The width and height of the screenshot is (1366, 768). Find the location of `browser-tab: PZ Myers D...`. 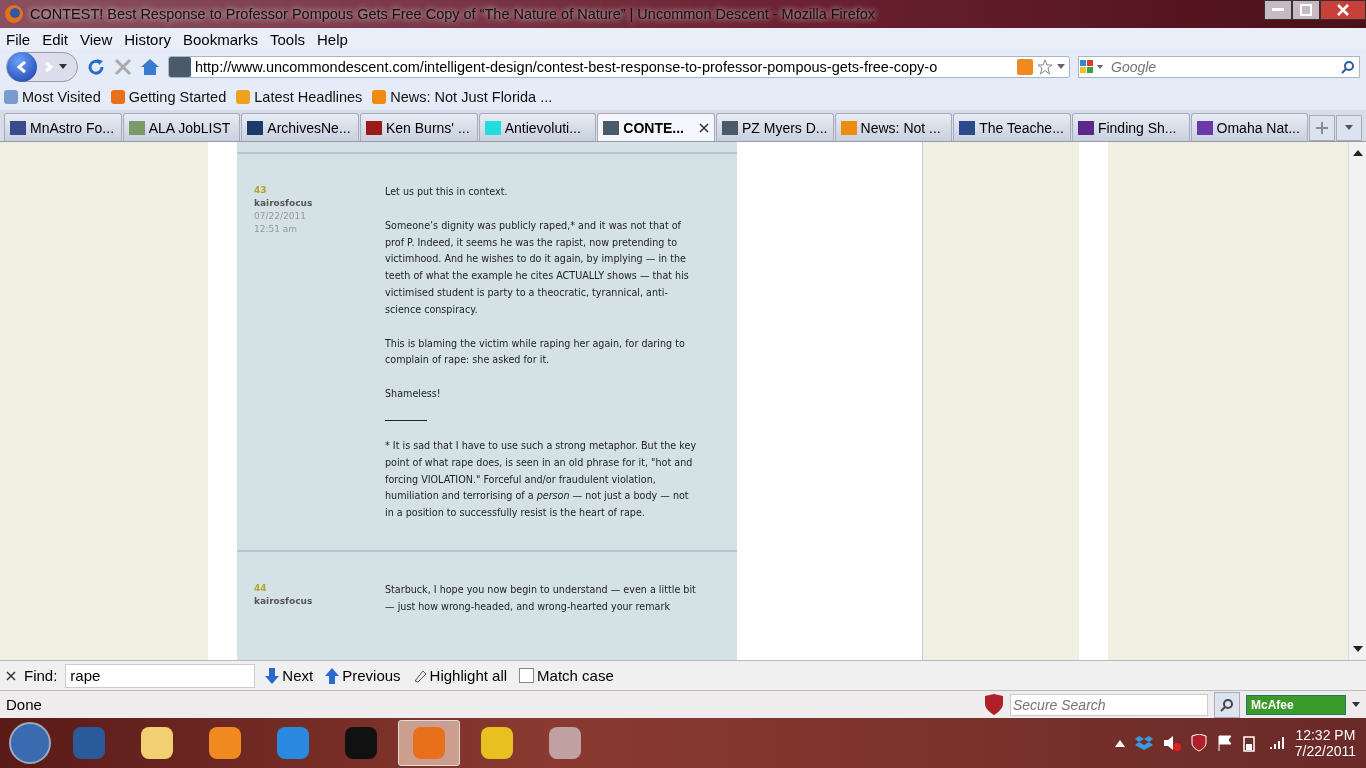

browser-tab: PZ Myers D... is located at coordinates (774, 127).